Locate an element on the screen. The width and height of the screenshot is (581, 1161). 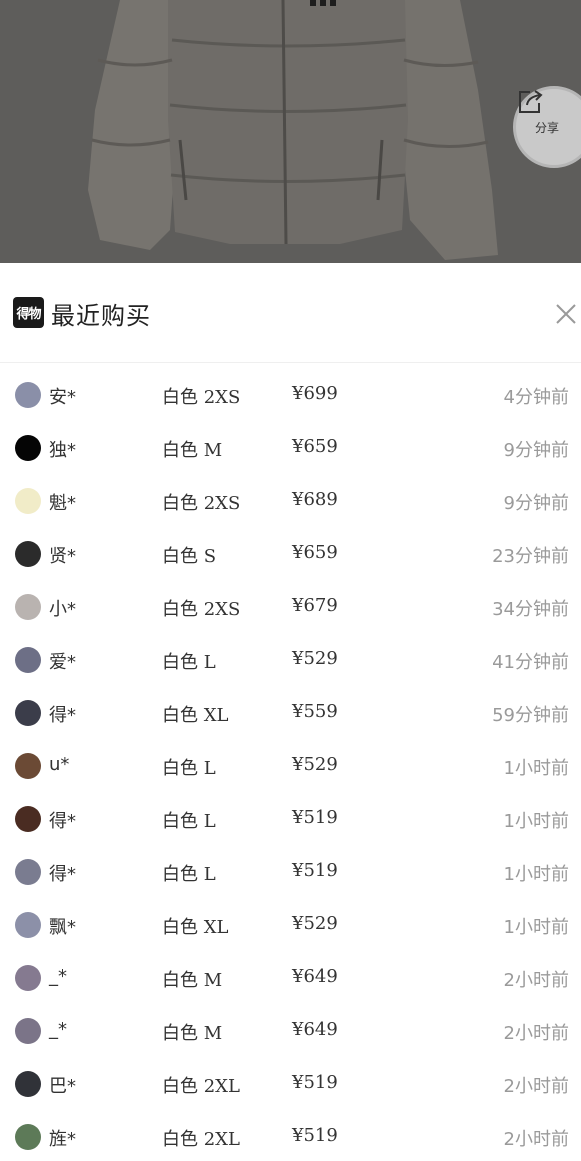
purchase-price: ¥699 is located at coordinates (315, 393).